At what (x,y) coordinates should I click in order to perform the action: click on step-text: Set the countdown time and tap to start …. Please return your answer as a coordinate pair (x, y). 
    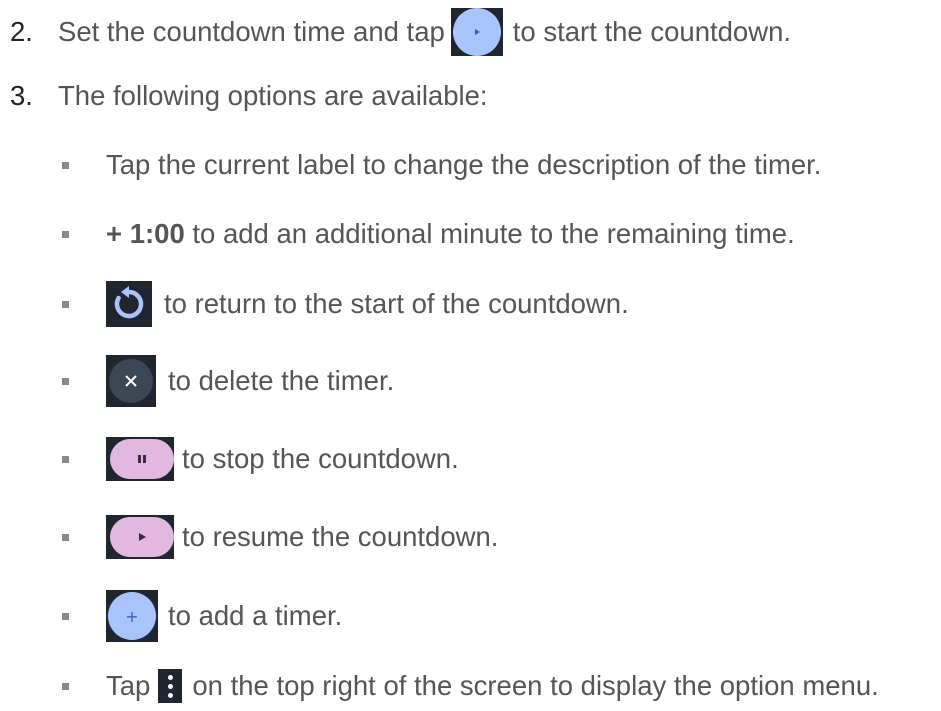
    Looking at the image, I should click on (424, 32).